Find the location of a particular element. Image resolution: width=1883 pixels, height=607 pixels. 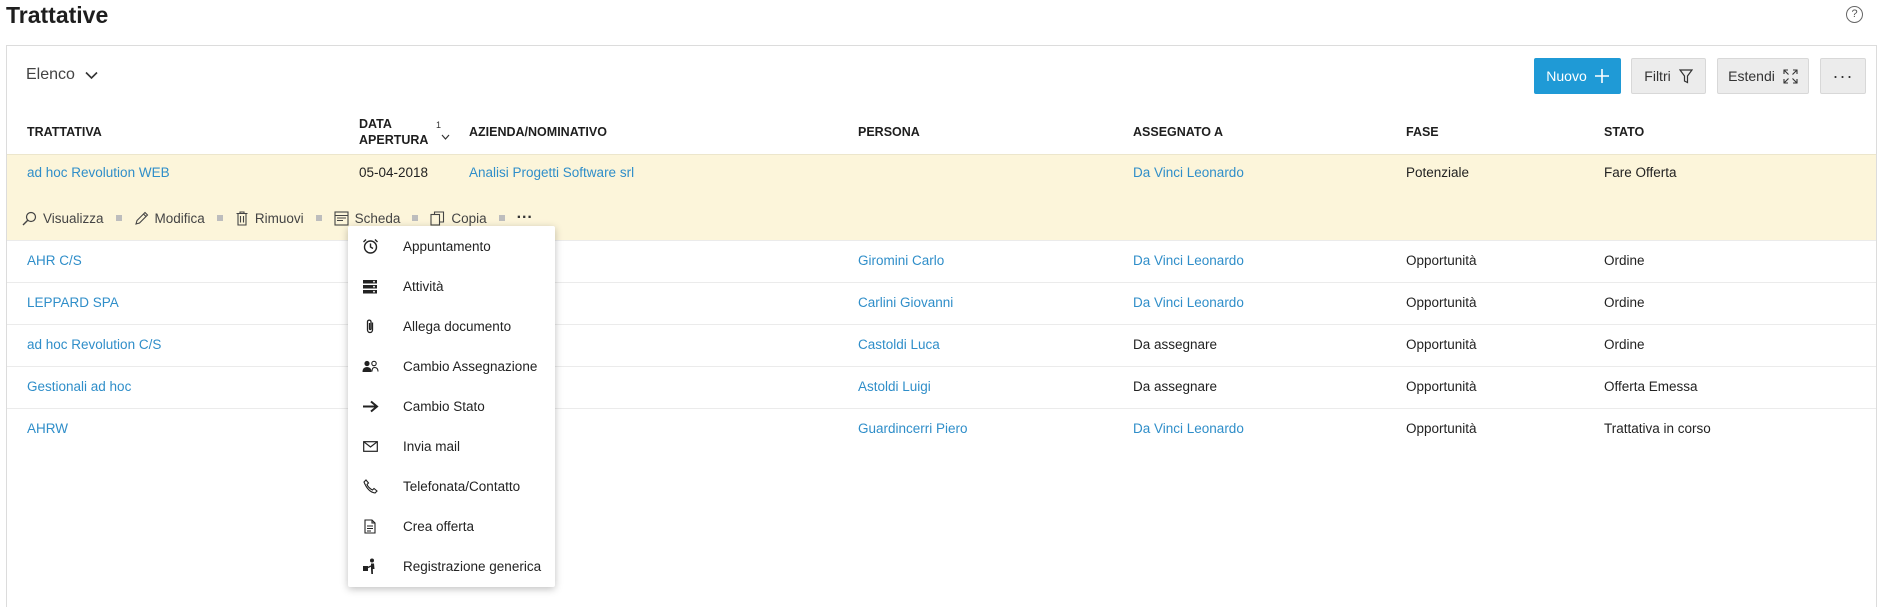

cell-trattativa: ad hoc Revolution WEB is located at coordinates (98, 172).